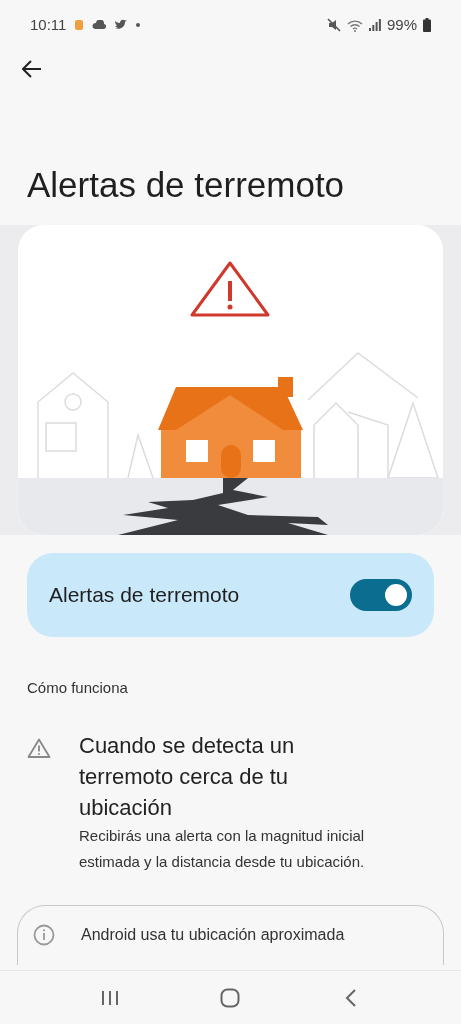  I want to click on cloud-icon, so click(99, 25).